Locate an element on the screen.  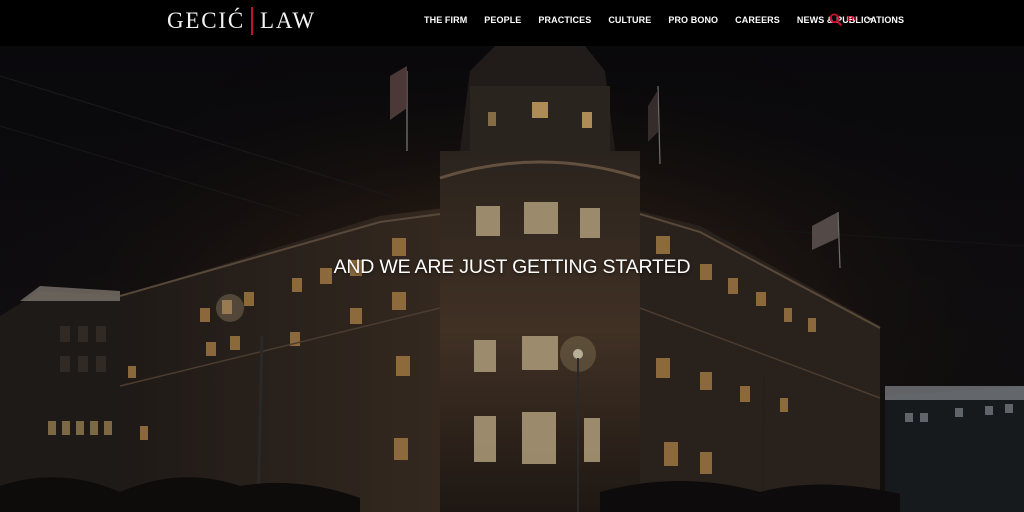
search-button is located at coordinates (835, 19).